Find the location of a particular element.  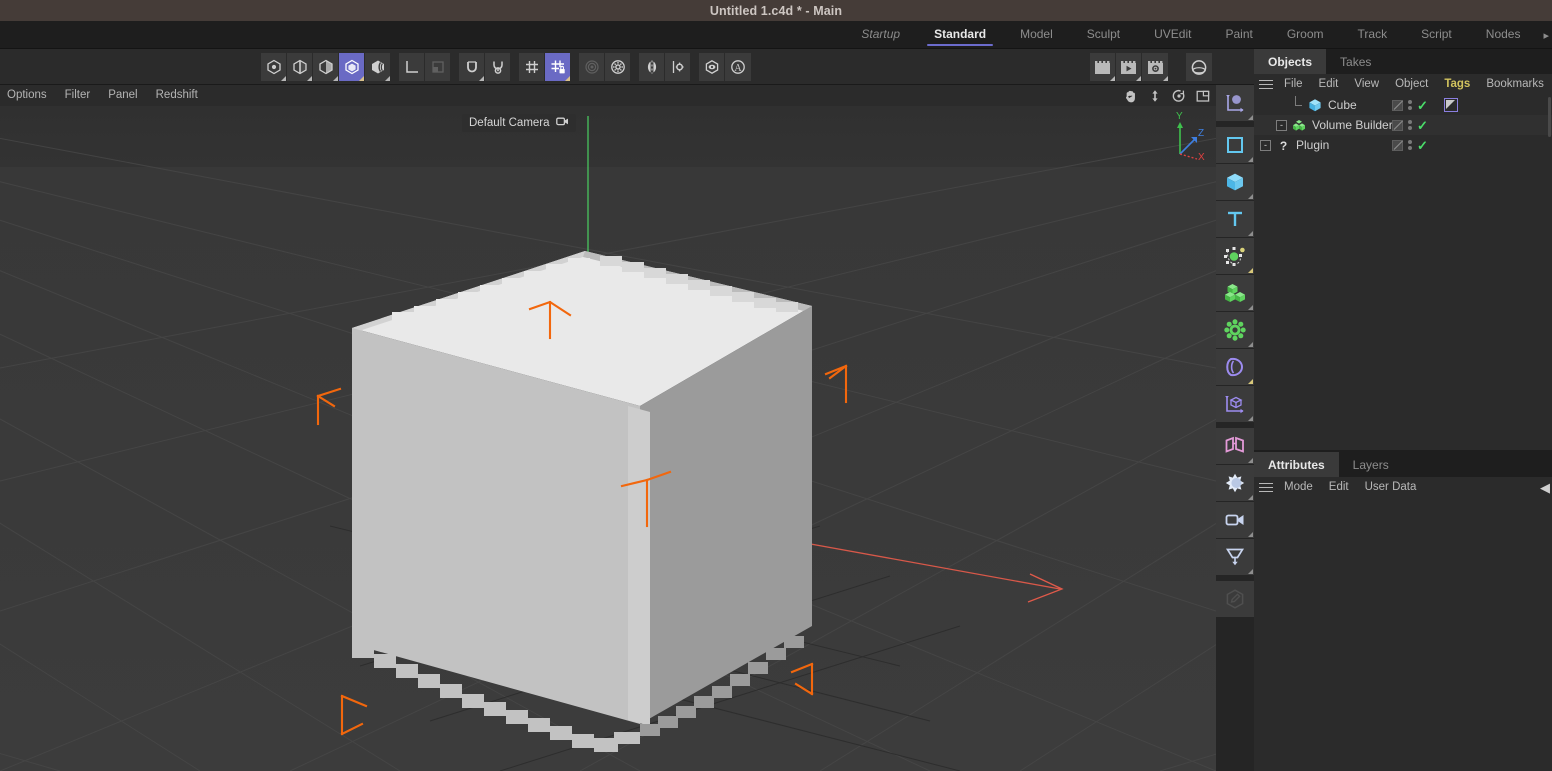

attributes-menu-user-data: User Data is located at coordinates (1391, 487).